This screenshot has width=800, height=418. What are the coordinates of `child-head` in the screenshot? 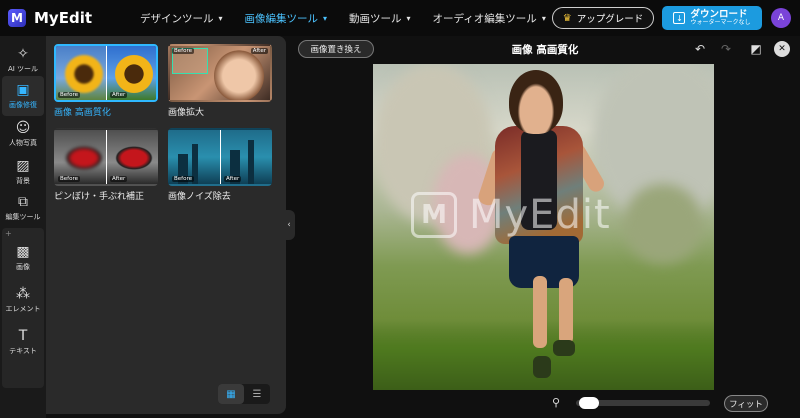 It's located at (536, 102).